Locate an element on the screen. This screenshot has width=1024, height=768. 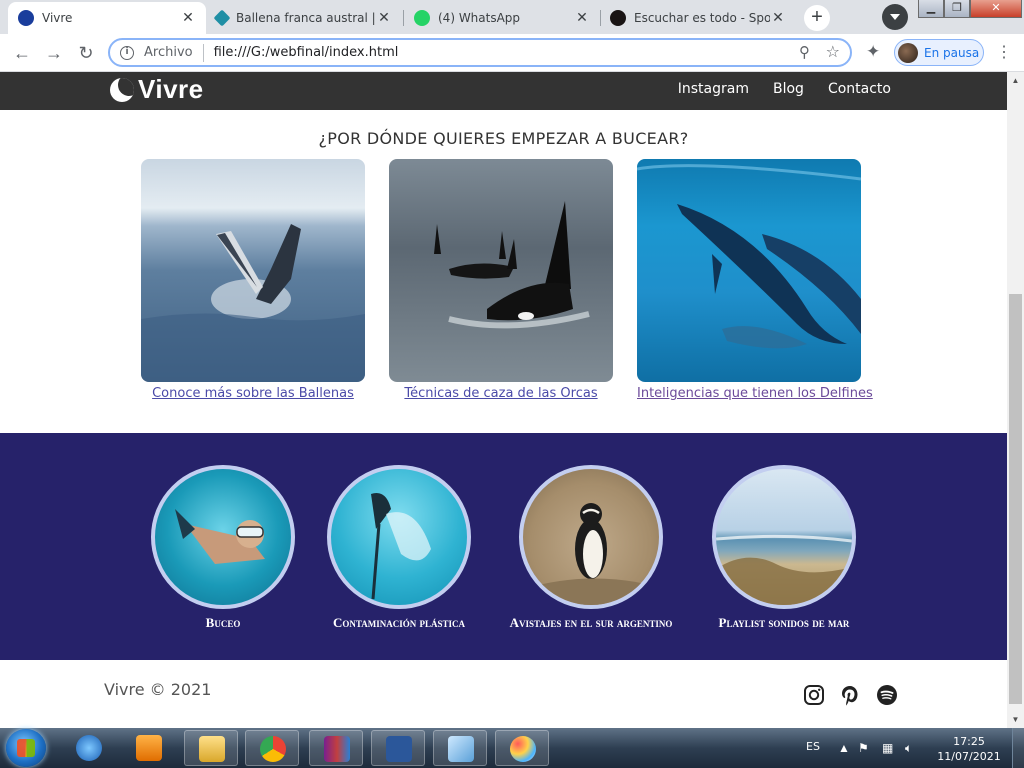
info-icon: i is located at coordinates (127, 52).